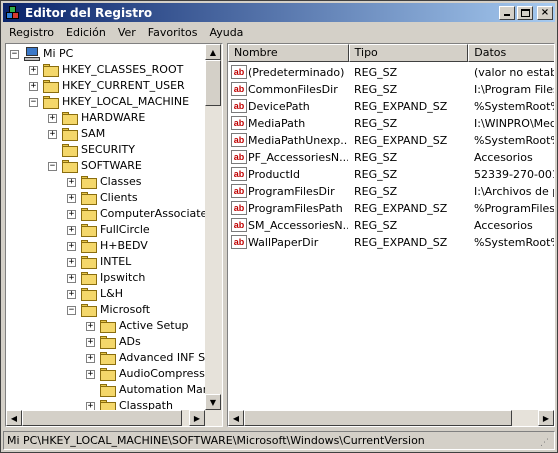 This screenshot has height=453, width=558. What do you see at coordinates (14, 418) in the screenshot?
I see `tree-scroll-left-button: ◀` at bounding box center [14, 418].